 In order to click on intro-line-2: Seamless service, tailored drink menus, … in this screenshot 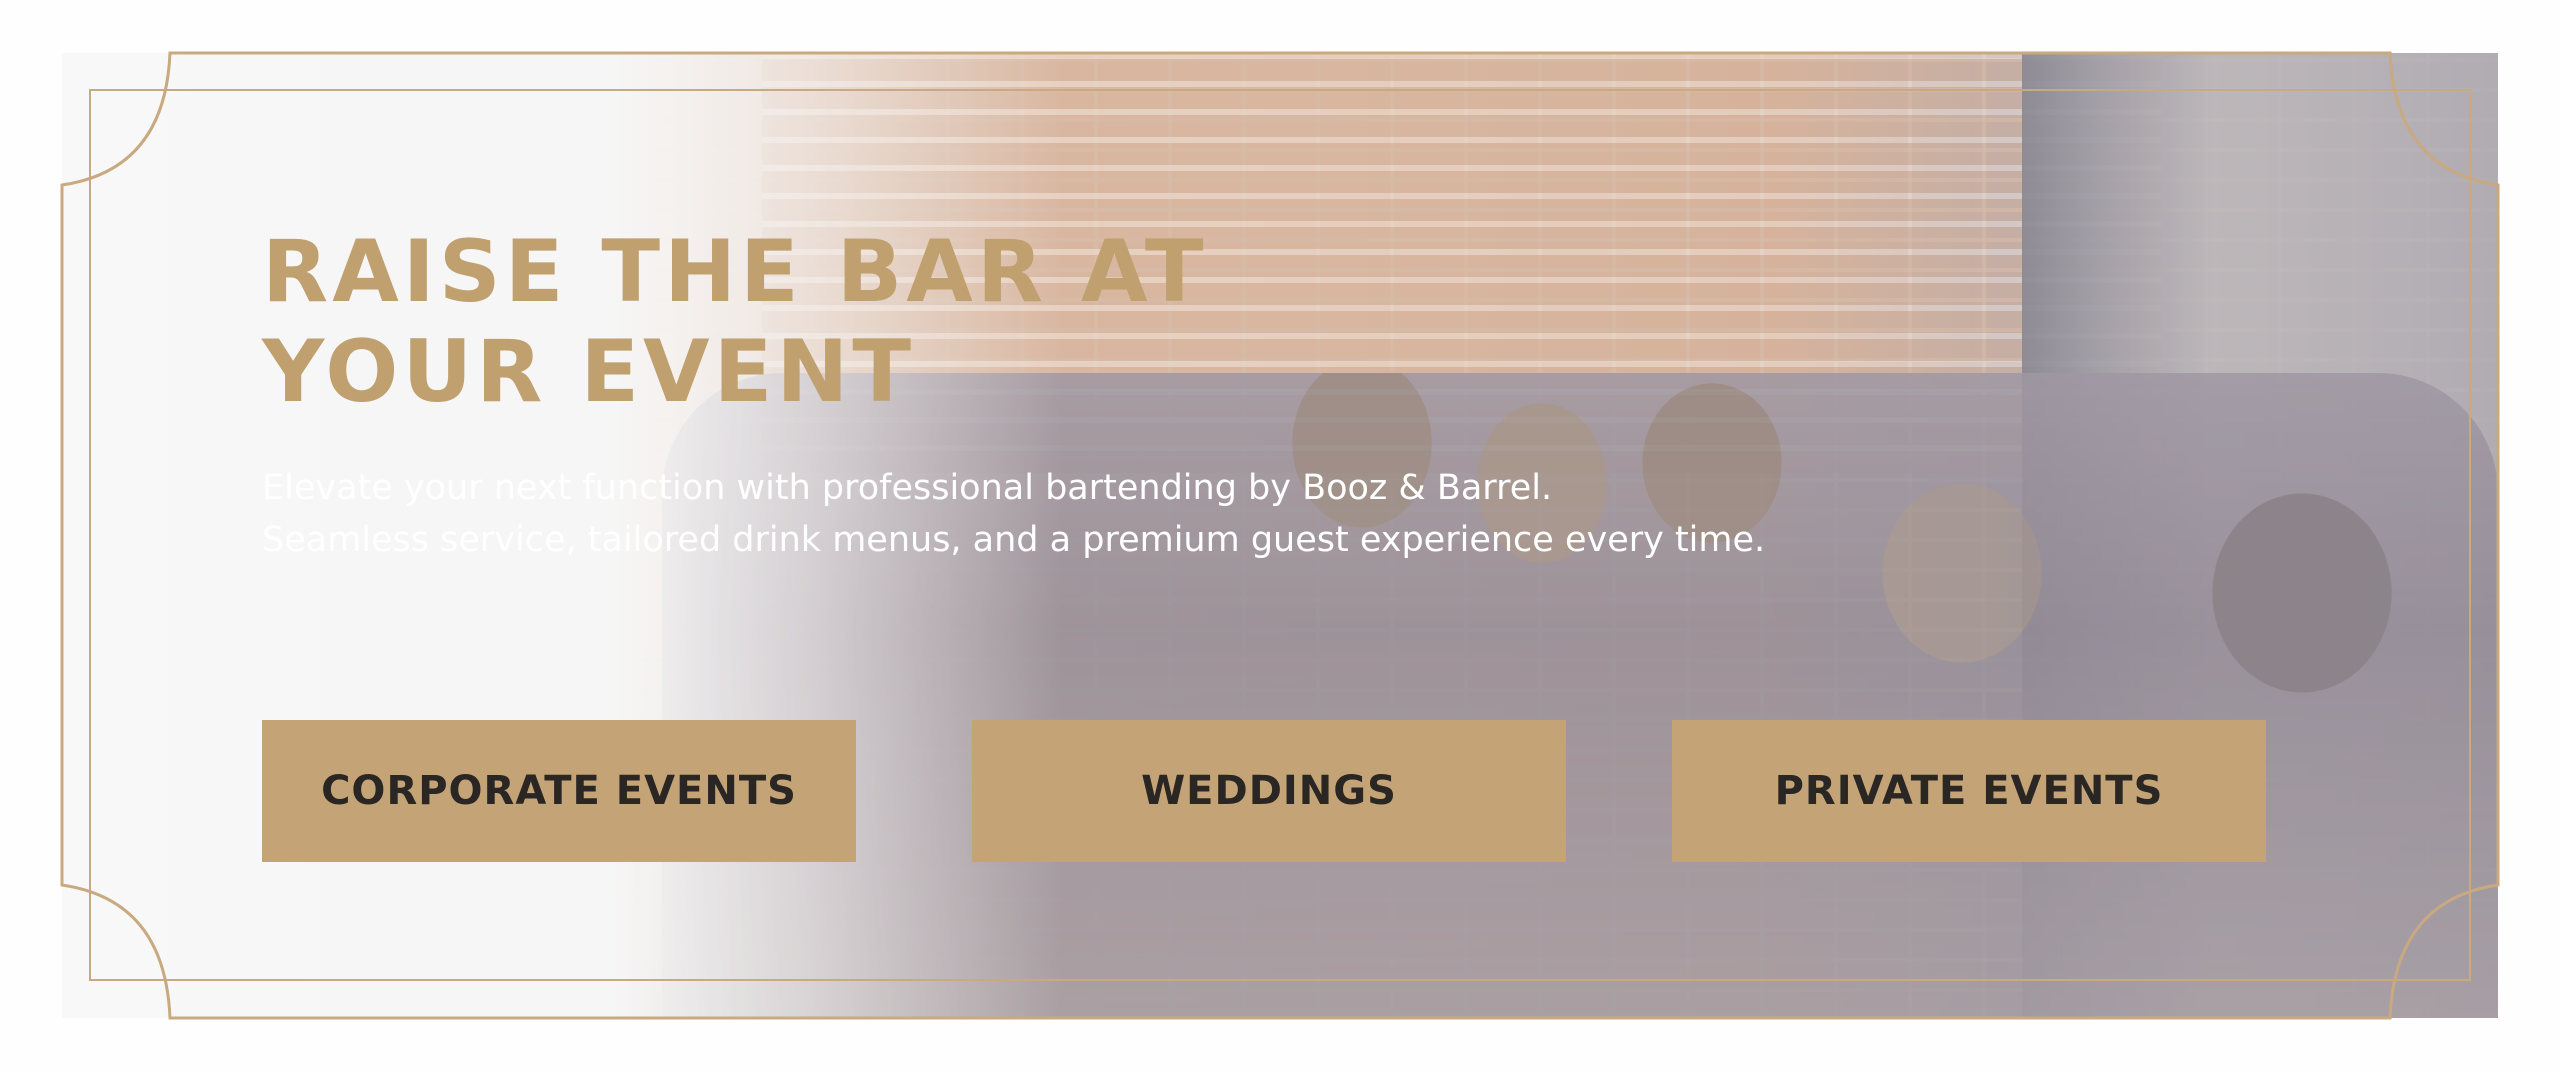, I will do `click(1014, 540)`.